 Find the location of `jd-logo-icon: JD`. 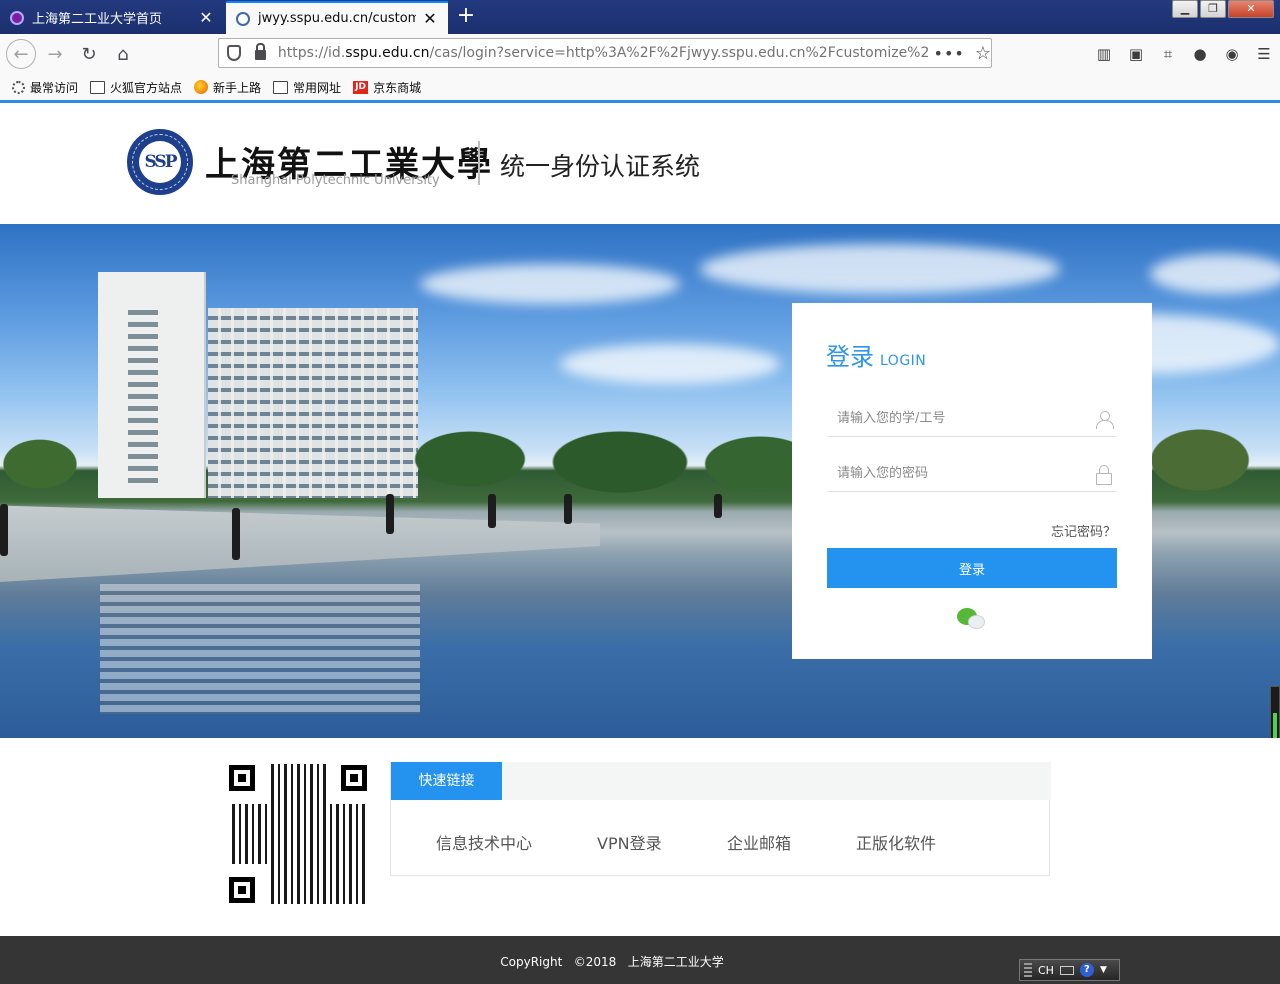

jd-logo-icon: JD is located at coordinates (361, 87).